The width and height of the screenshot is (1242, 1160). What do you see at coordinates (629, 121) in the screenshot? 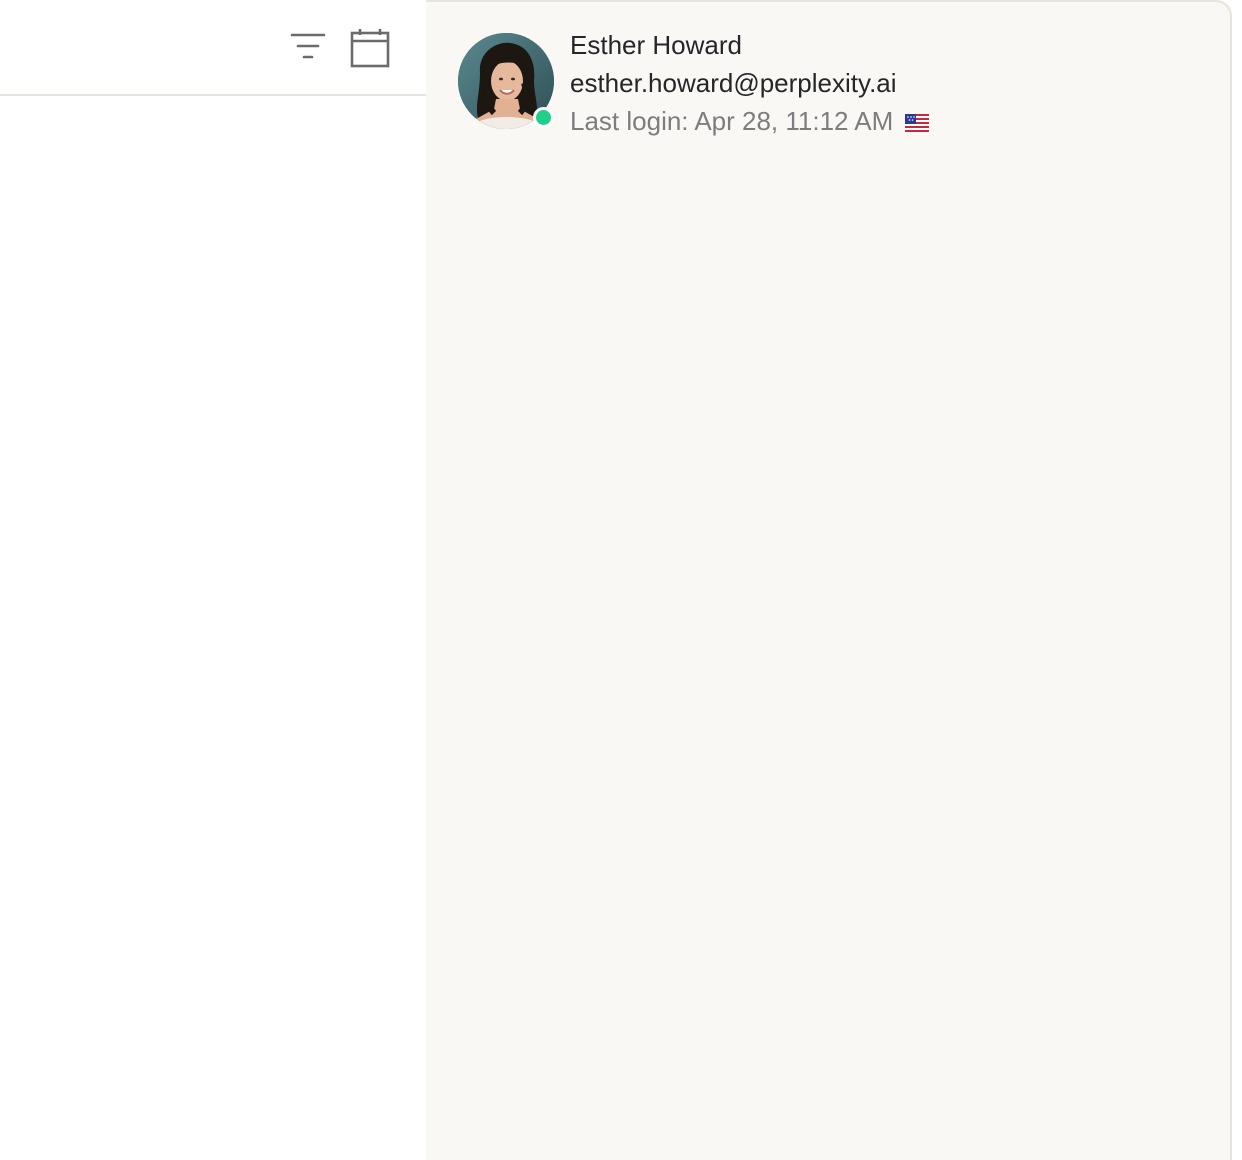
I see `last-login-label: Last login:` at bounding box center [629, 121].